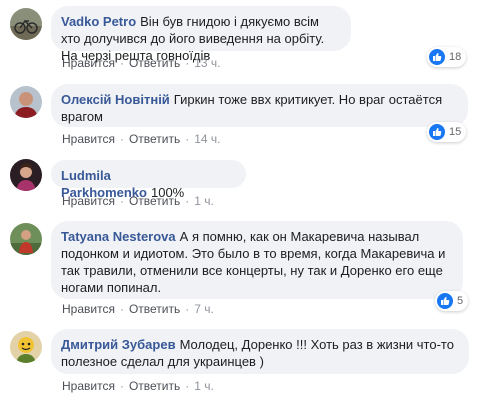 The image size is (500, 404). I want to click on woman-photo-avatar, so click(26, 175).